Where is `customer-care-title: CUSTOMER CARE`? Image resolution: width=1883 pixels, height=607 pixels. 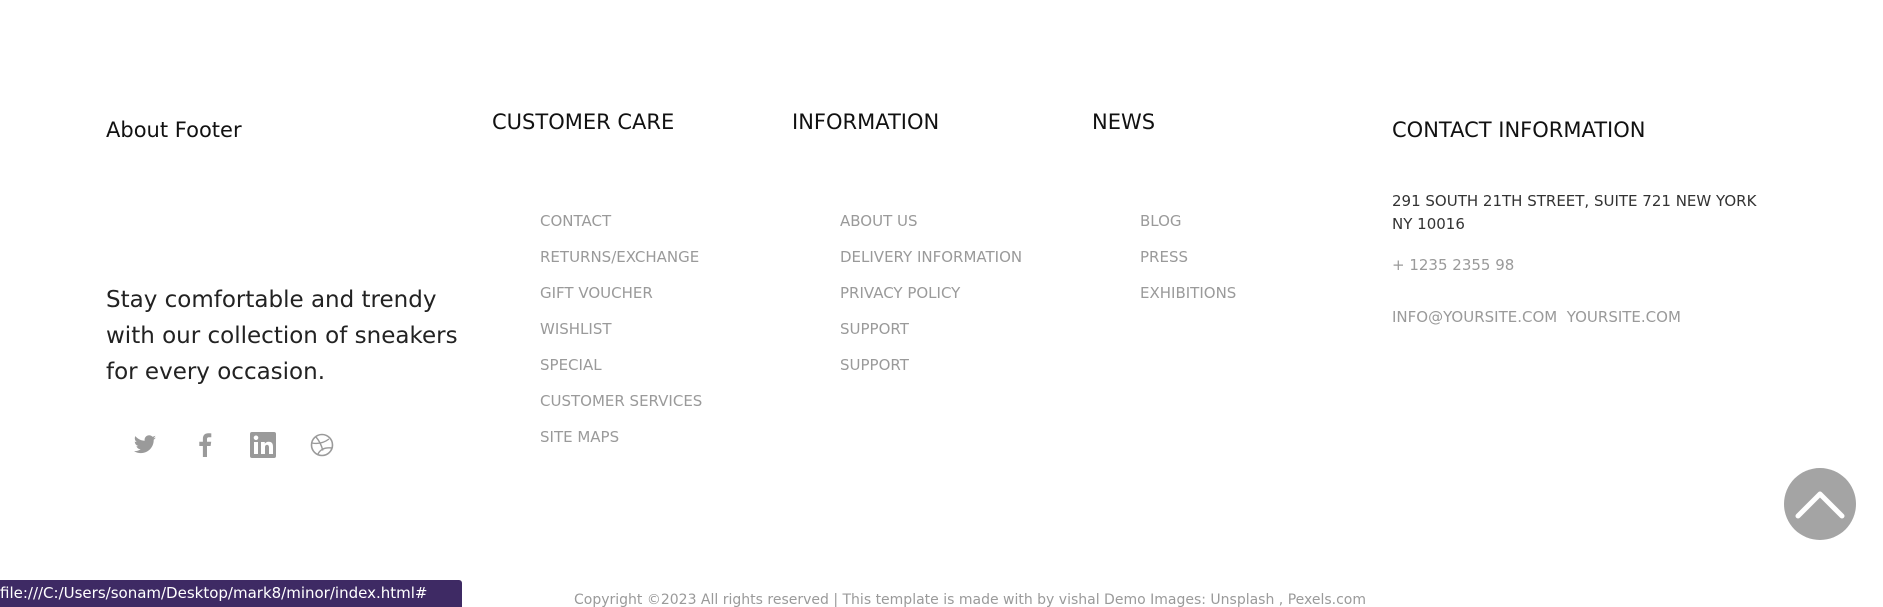 customer-care-title: CUSTOMER CARE is located at coordinates (583, 122).